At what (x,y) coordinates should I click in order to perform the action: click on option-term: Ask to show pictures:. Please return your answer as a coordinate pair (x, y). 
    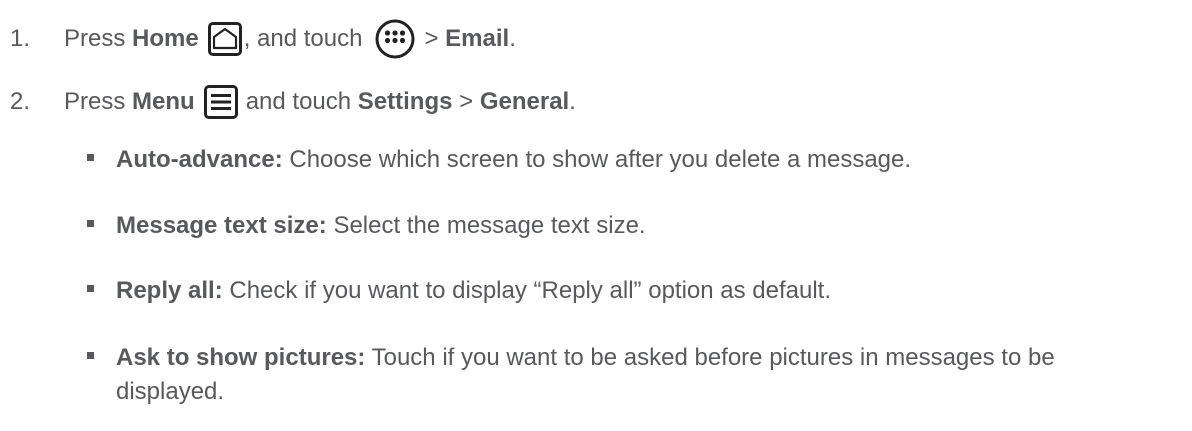
    Looking at the image, I should click on (241, 357).